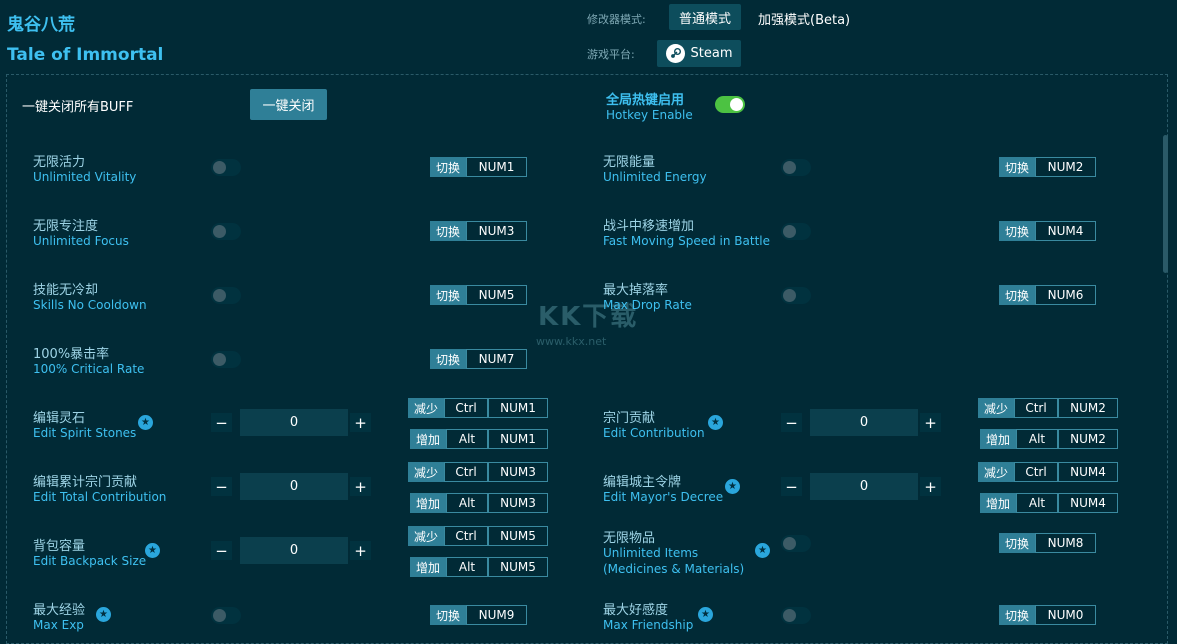 This screenshot has width=1177, height=644. Describe the element at coordinates (611, 54) in the screenshot. I see `platform-label: 游戏平台:` at that location.